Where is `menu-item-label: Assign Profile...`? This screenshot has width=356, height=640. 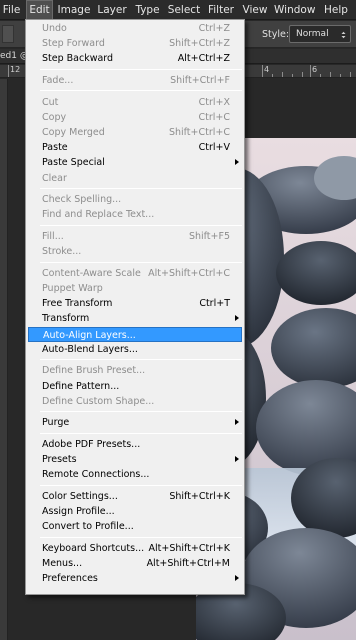 menu-item-label: Assign Profile... is located at coordinates (78, 512).